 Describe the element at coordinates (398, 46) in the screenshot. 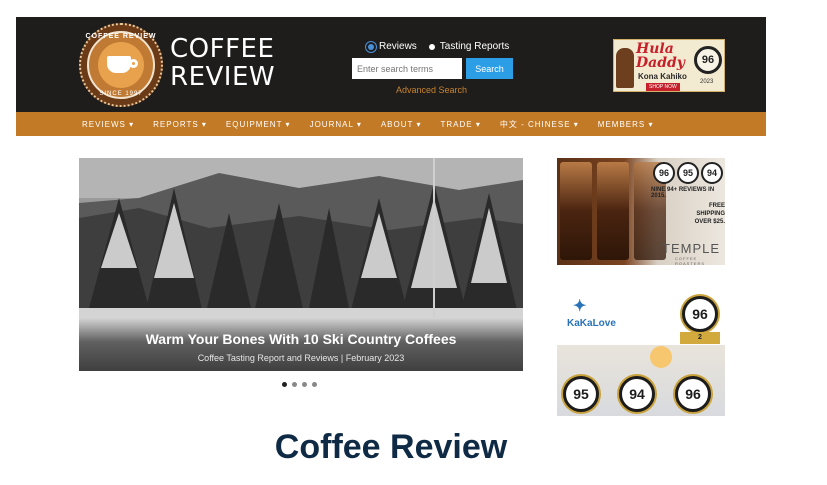

I see `radio-reviews-label: Reviews` at that location.